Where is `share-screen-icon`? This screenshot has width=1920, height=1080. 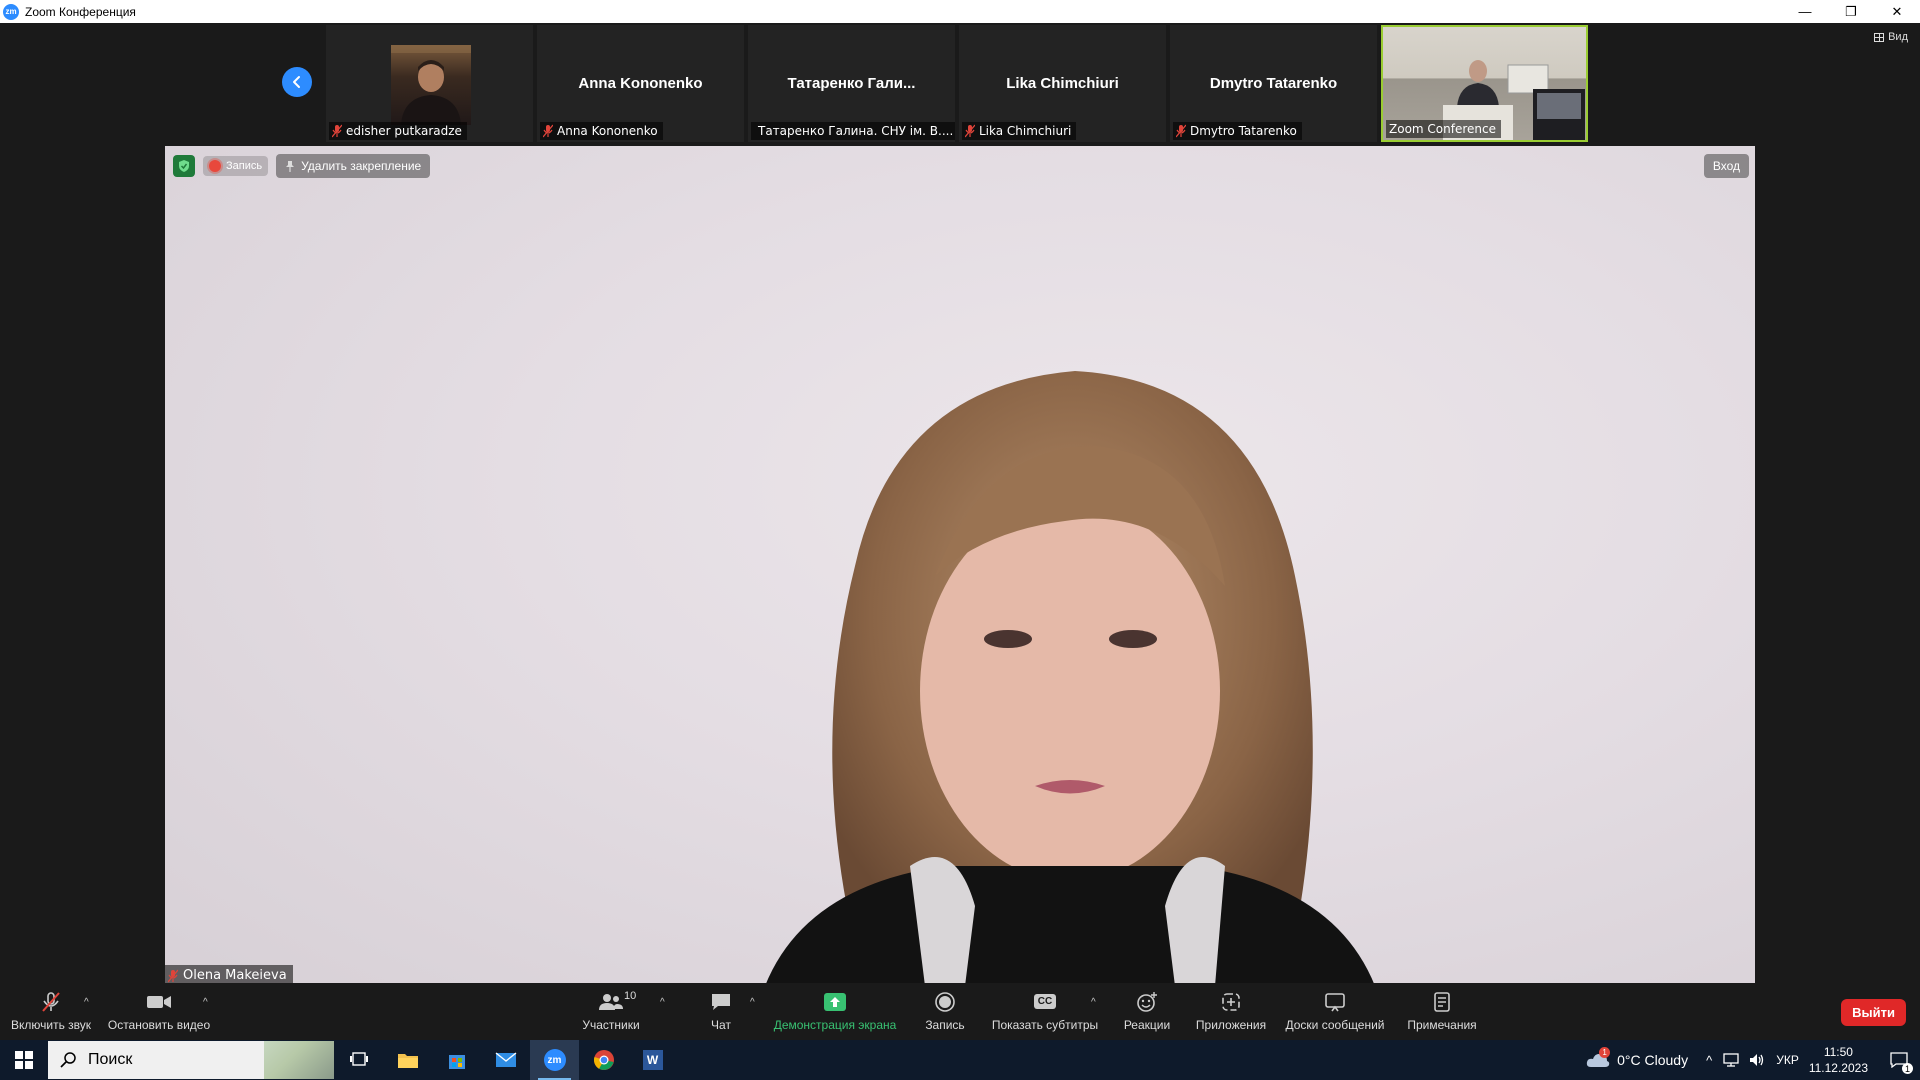
share-screen-icon is located at coordinates (835, 1001).